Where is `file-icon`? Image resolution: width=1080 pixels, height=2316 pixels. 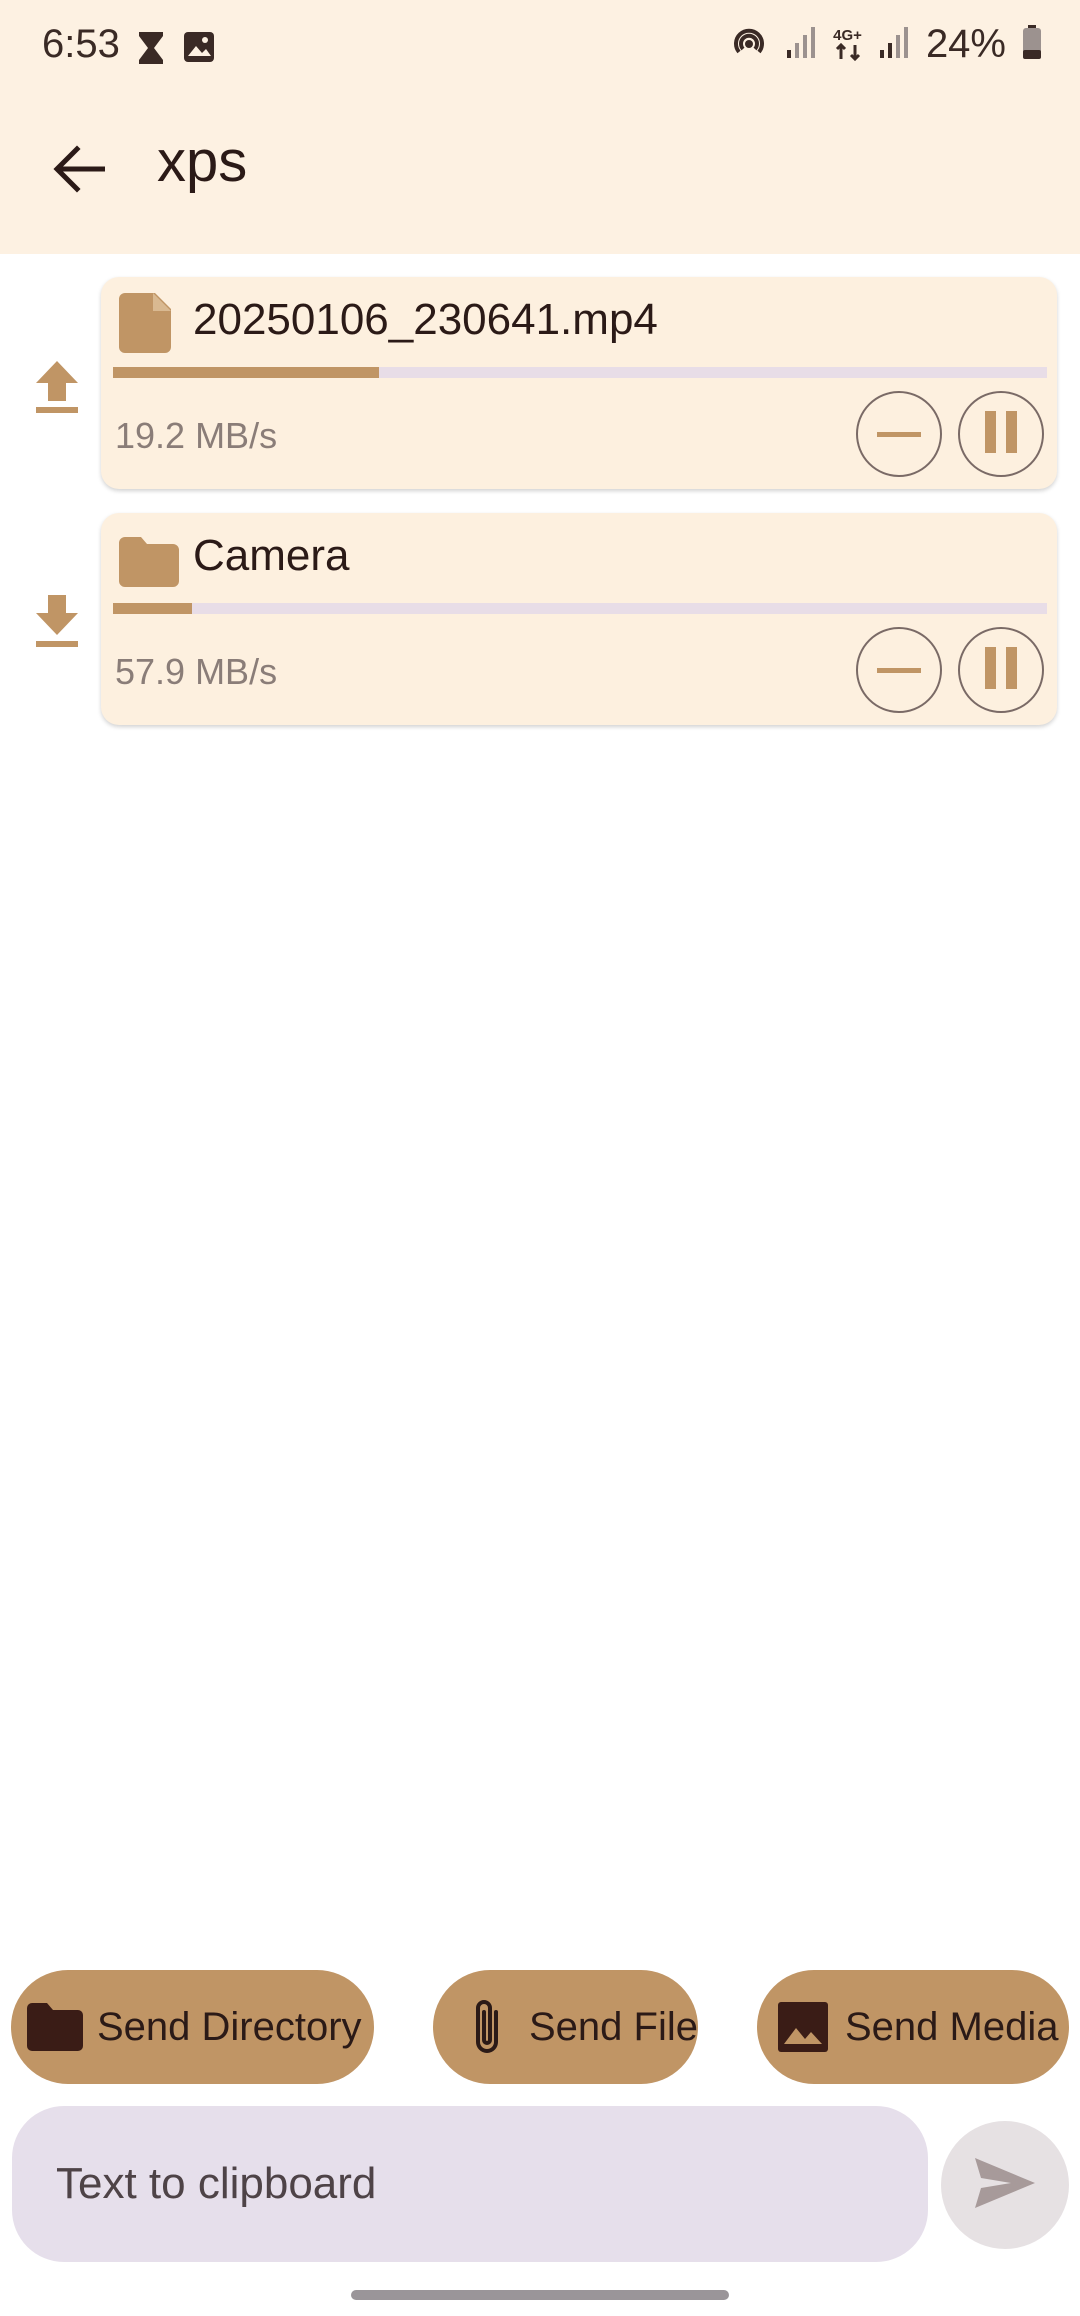
file-icon is located at coordinates (146, 323).